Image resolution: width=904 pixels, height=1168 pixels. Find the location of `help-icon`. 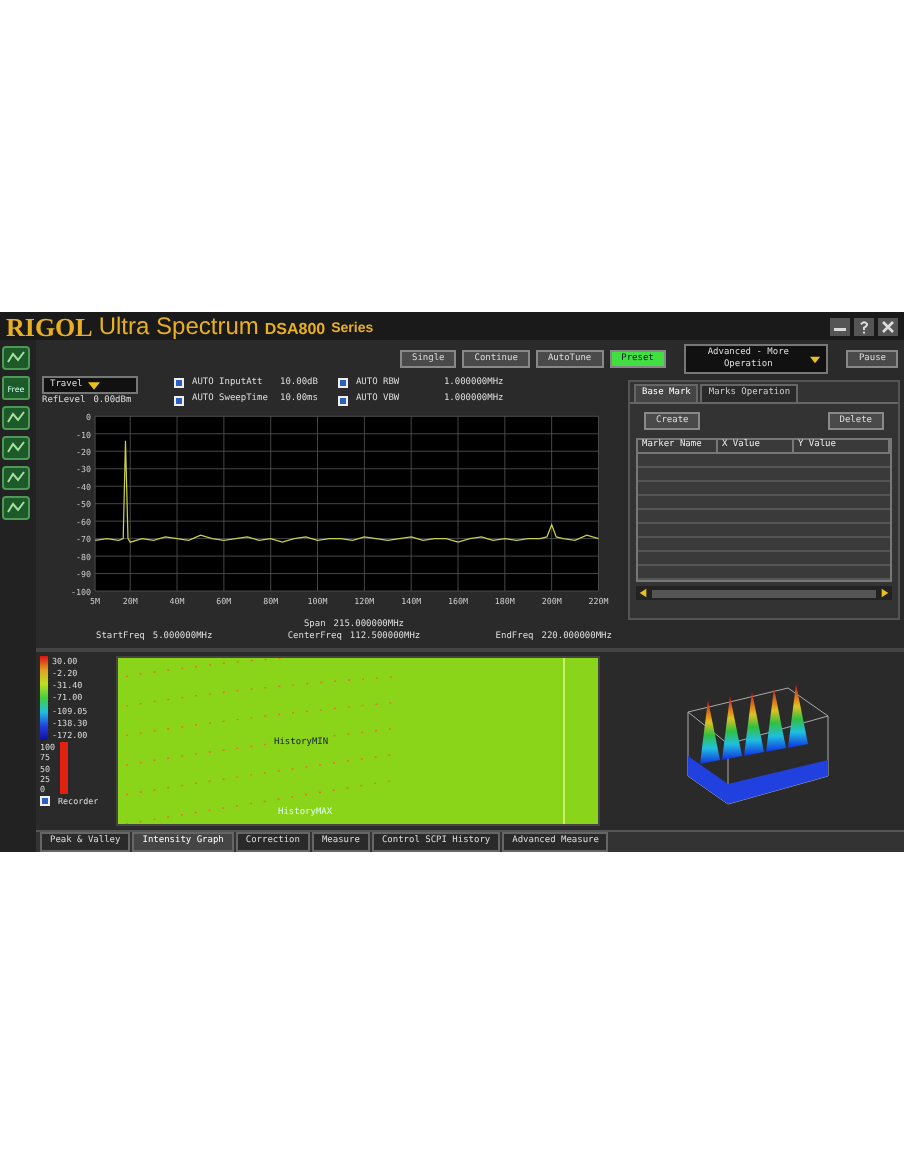

help-icon is located at coordinates (864, 326).